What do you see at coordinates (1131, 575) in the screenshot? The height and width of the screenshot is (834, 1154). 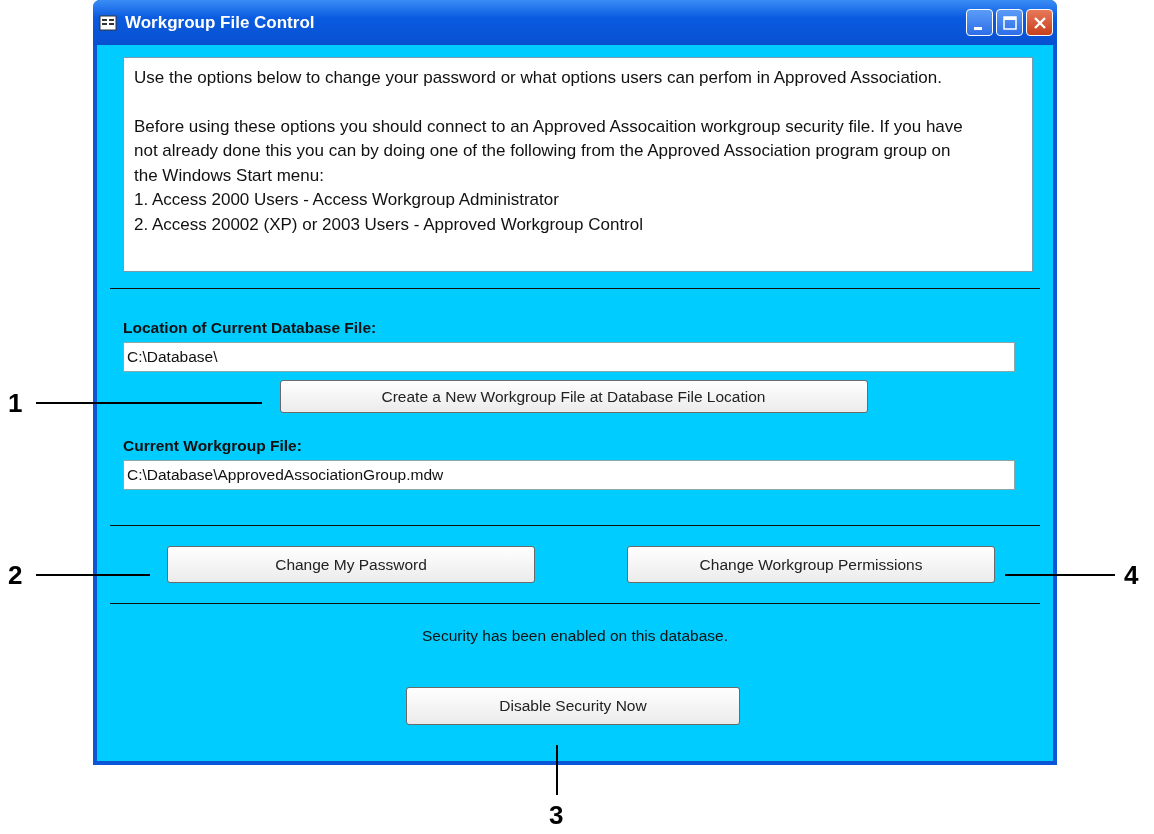 I see `callout-number: 4` at bounding box center [1131, 575].